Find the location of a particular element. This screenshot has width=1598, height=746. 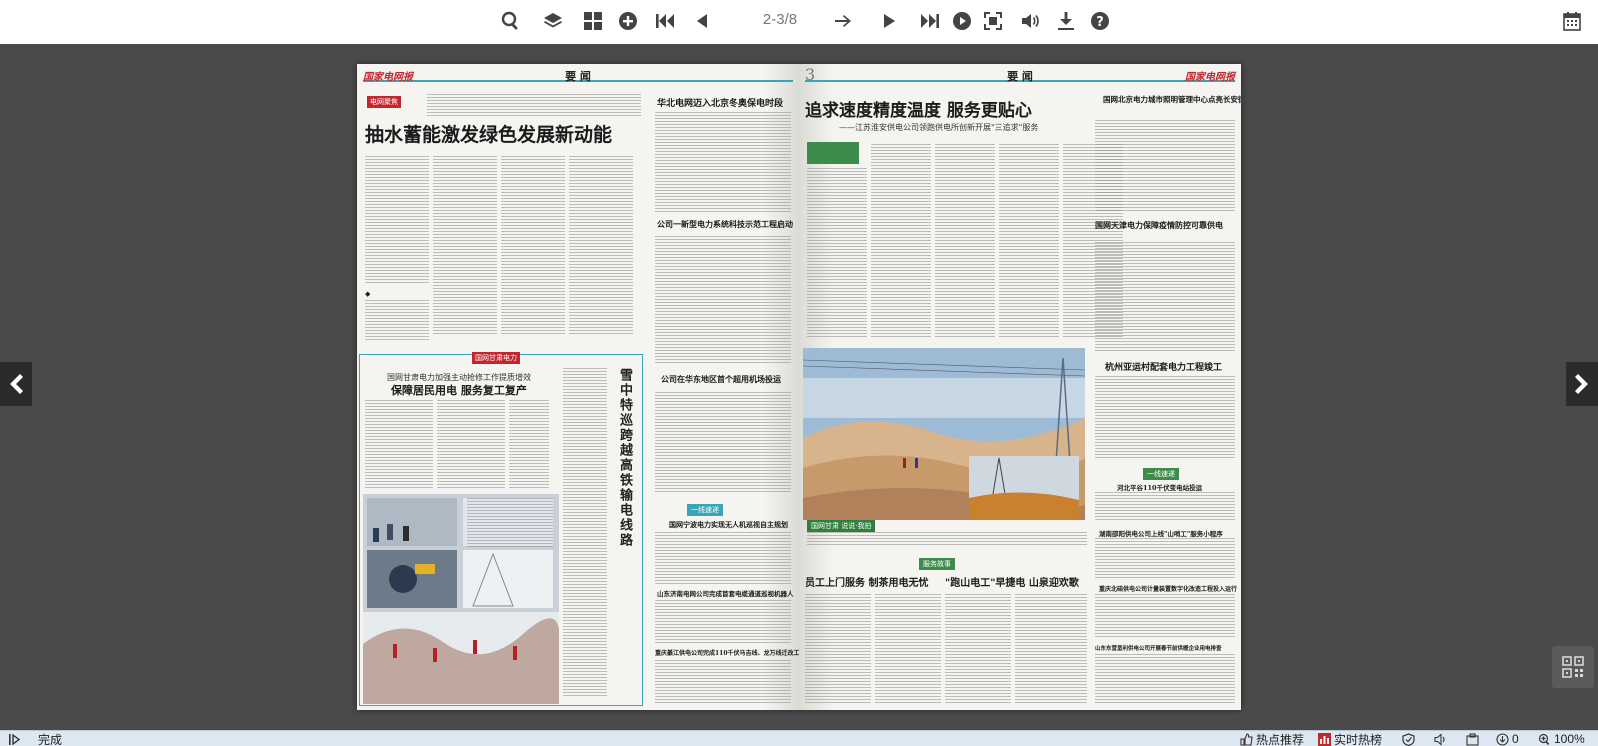

side-headline: 公司在华东地区首个超用机场投运 is located at coordinates (721, 379).